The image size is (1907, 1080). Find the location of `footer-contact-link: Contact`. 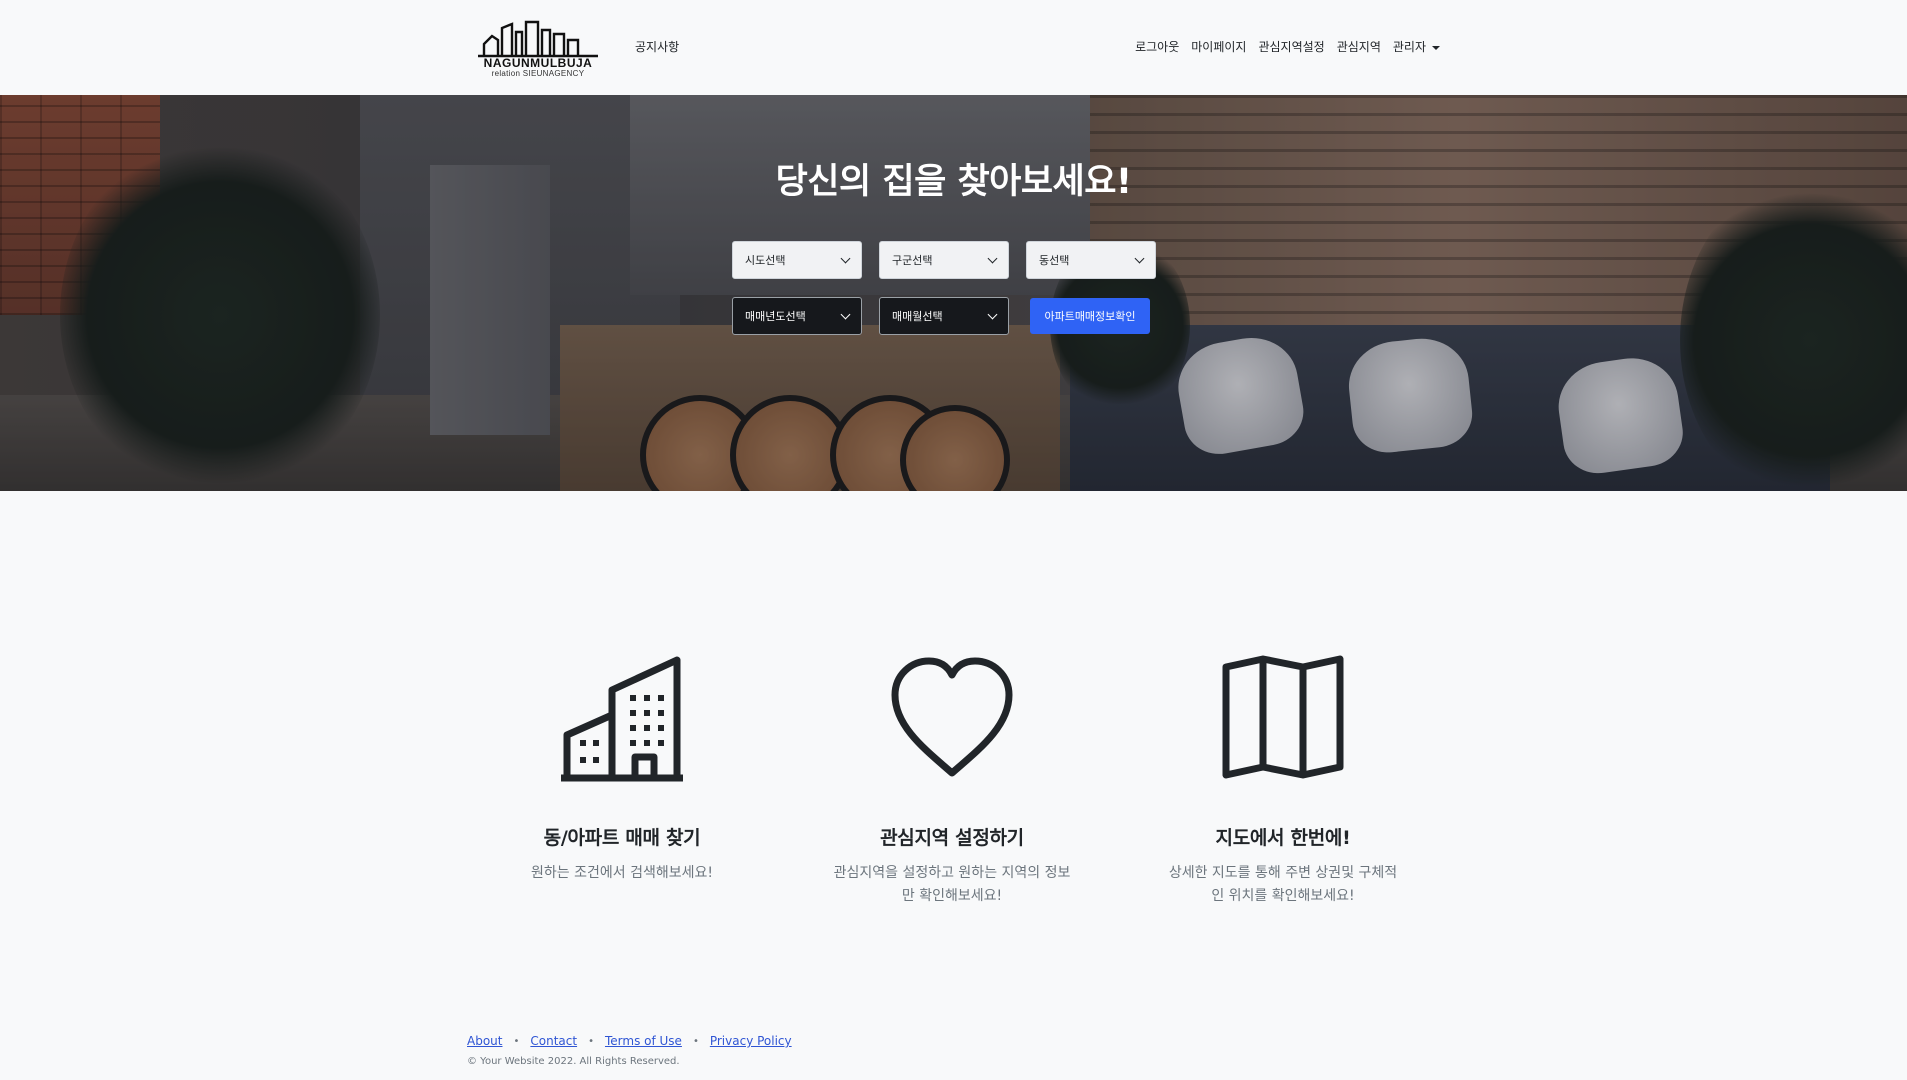

footer-contact-link: Contact is located at coordinates (553, 1041).